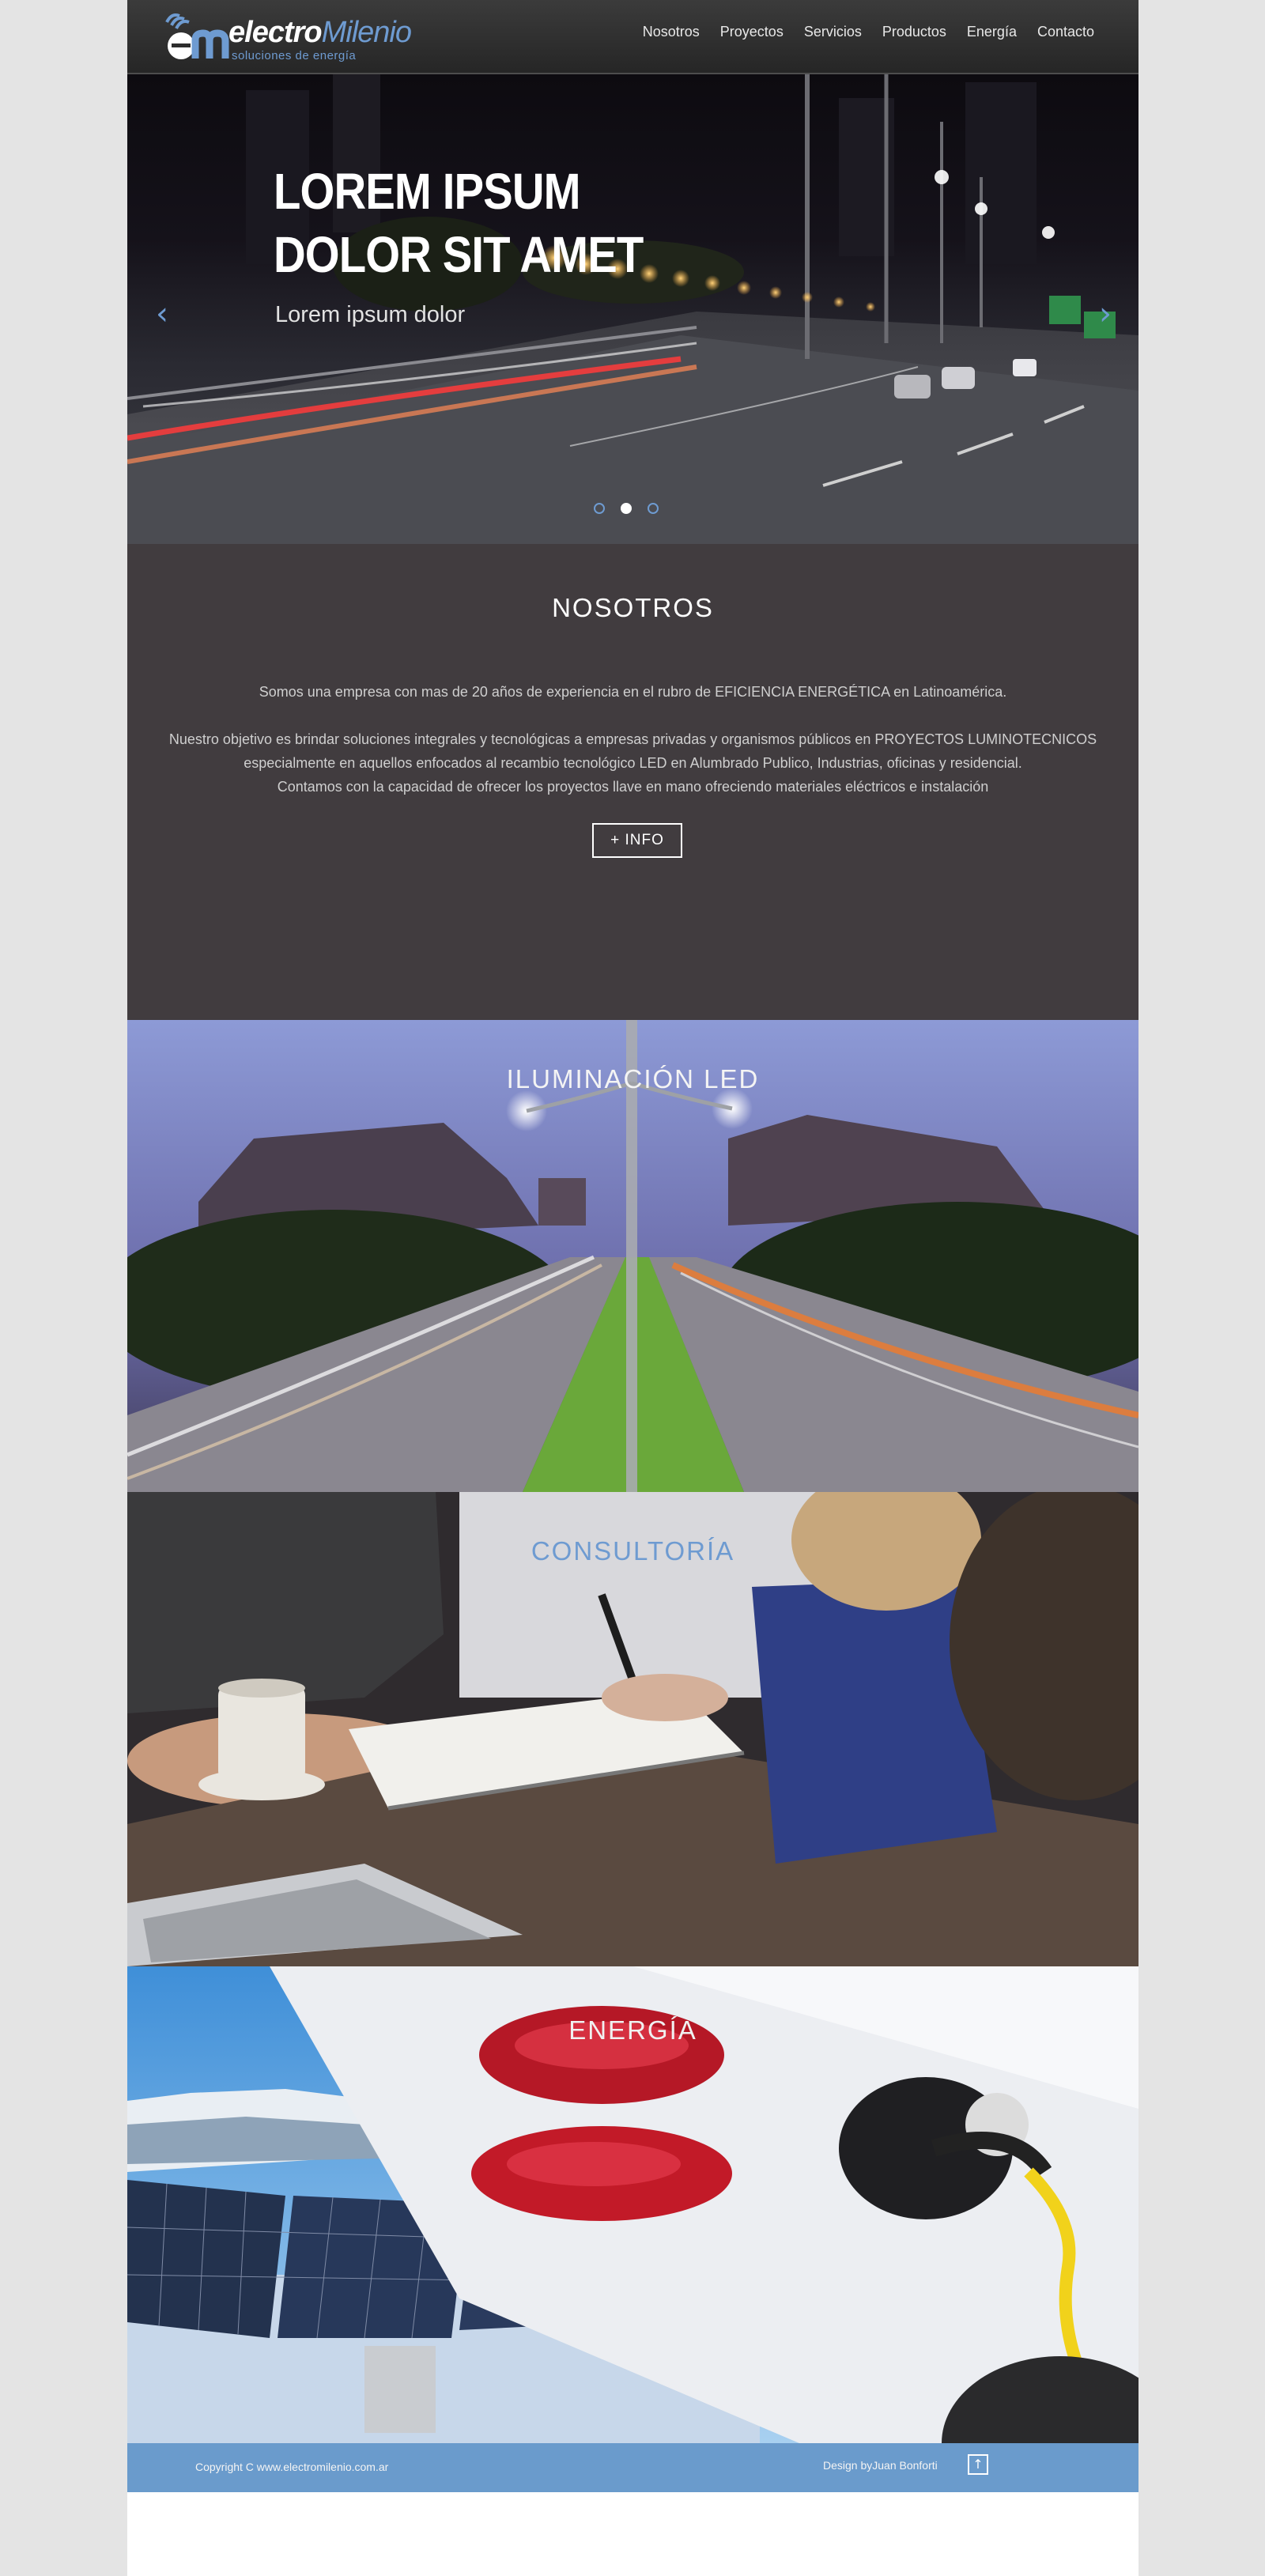 This screenshot has height=2576, width=1265. What do you see at coordinates (371, 314) in the screenshot?
I see `hero-subtitle: Lorem ipsum dolor` at bounding box center [371, 314].